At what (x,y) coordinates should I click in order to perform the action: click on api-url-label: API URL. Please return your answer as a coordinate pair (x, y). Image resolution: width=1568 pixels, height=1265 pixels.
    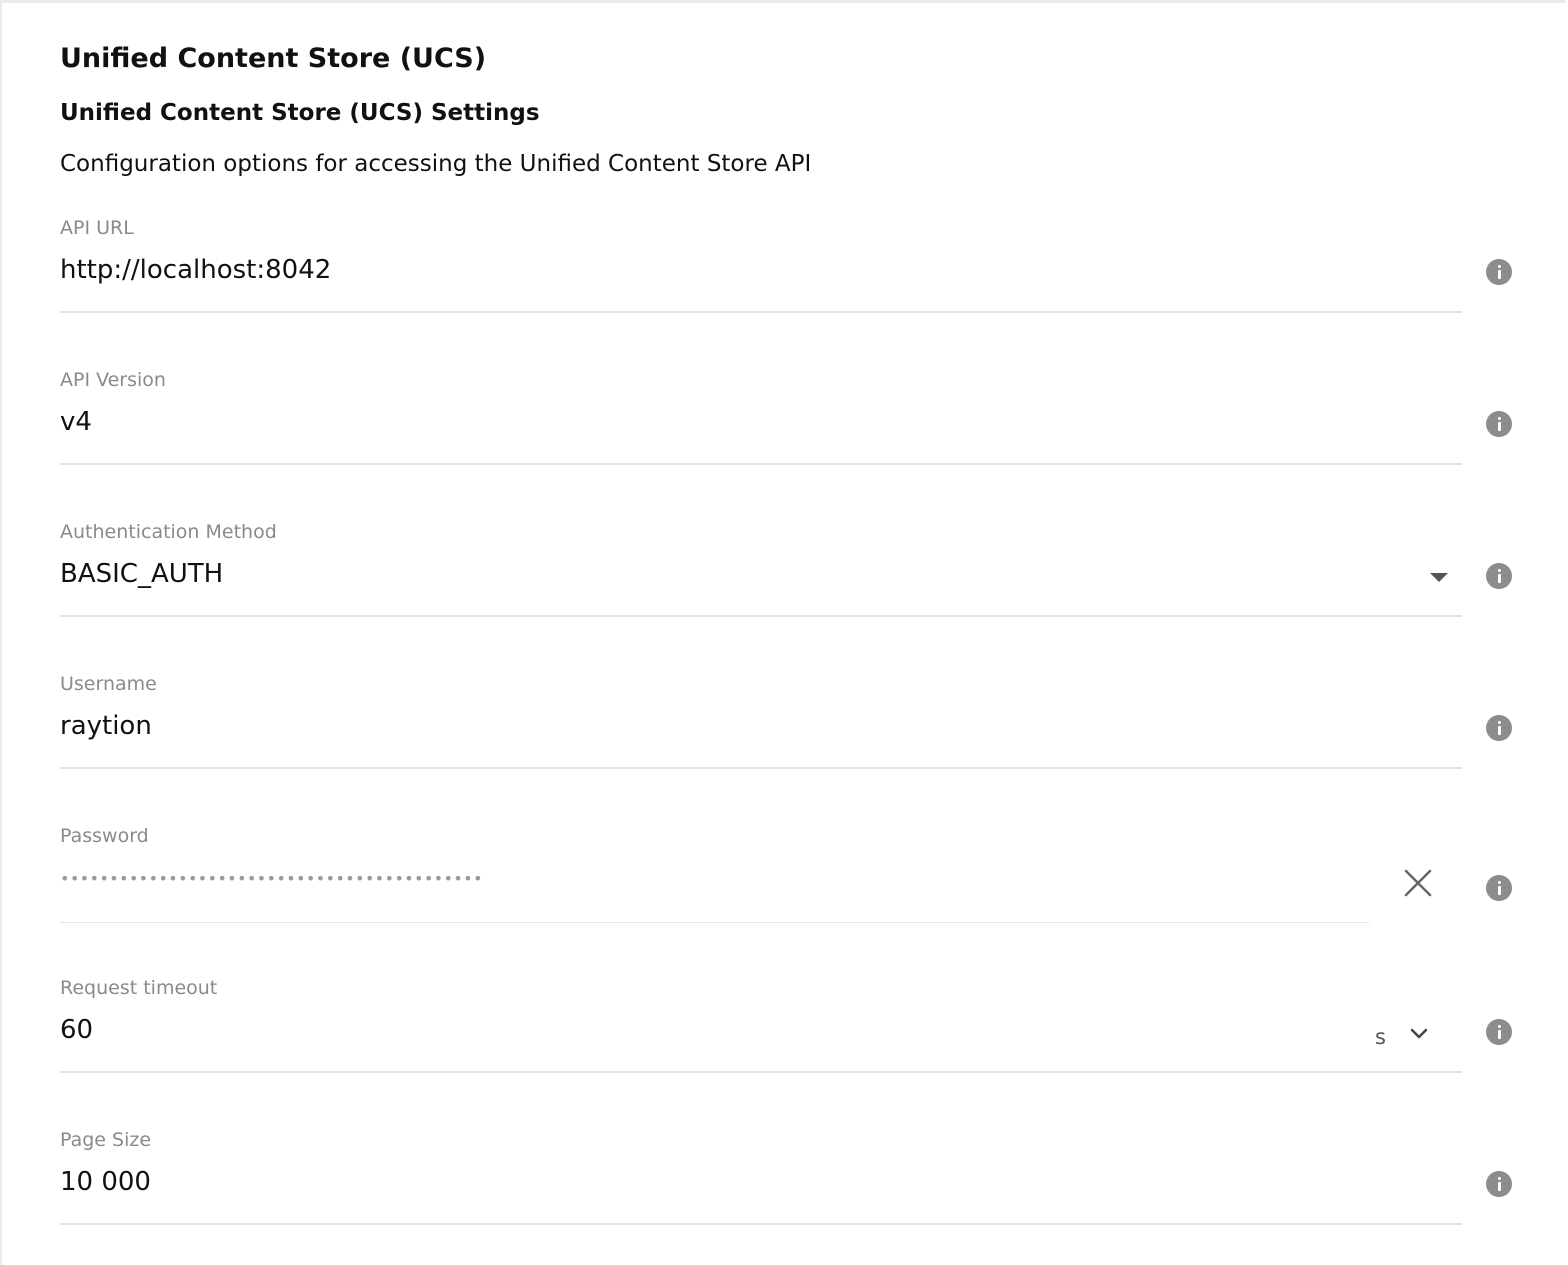
    Looking at the image, I should click on (97, 228).